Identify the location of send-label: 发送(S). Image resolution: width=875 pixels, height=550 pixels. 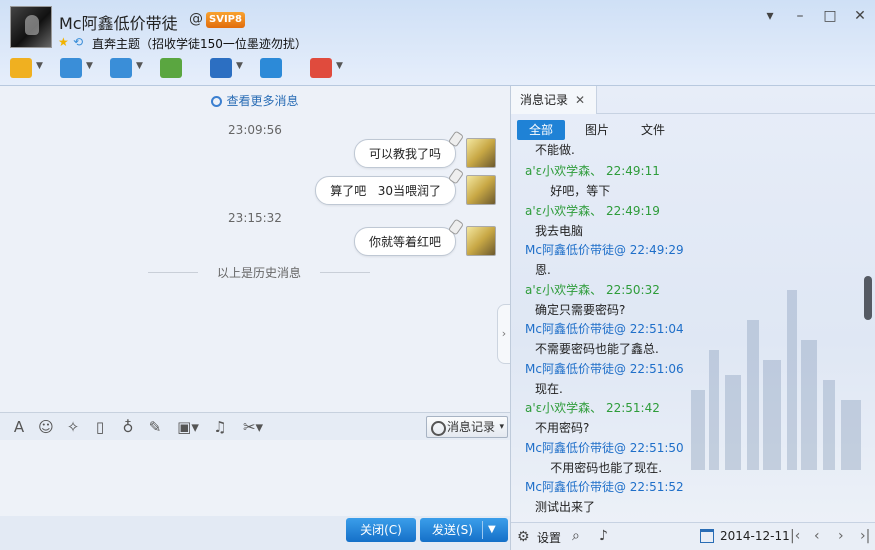
(452, 530).